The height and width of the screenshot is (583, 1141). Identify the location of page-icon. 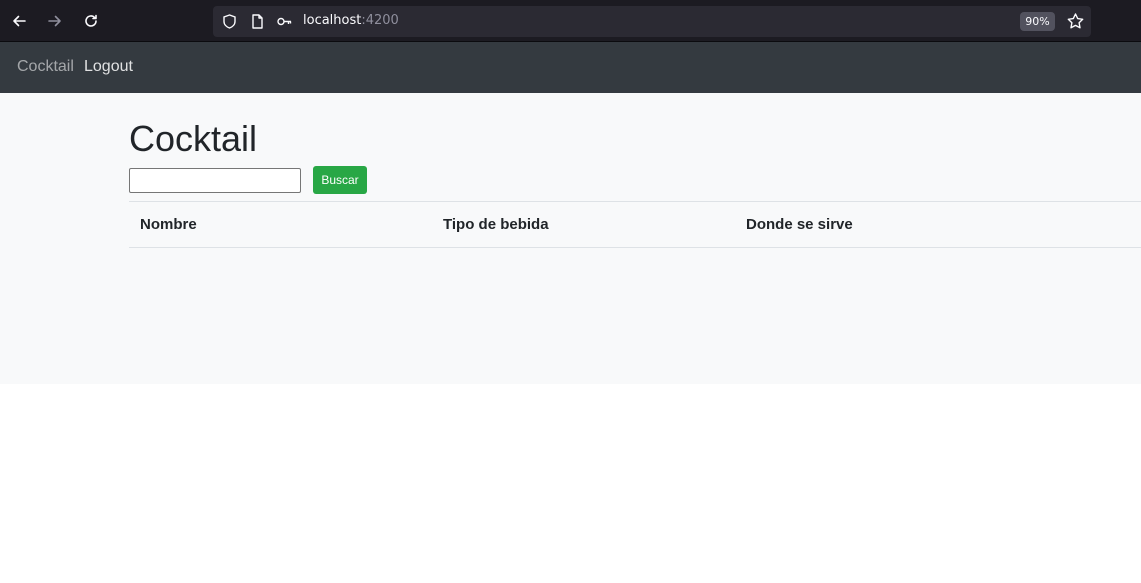
(257, 21).